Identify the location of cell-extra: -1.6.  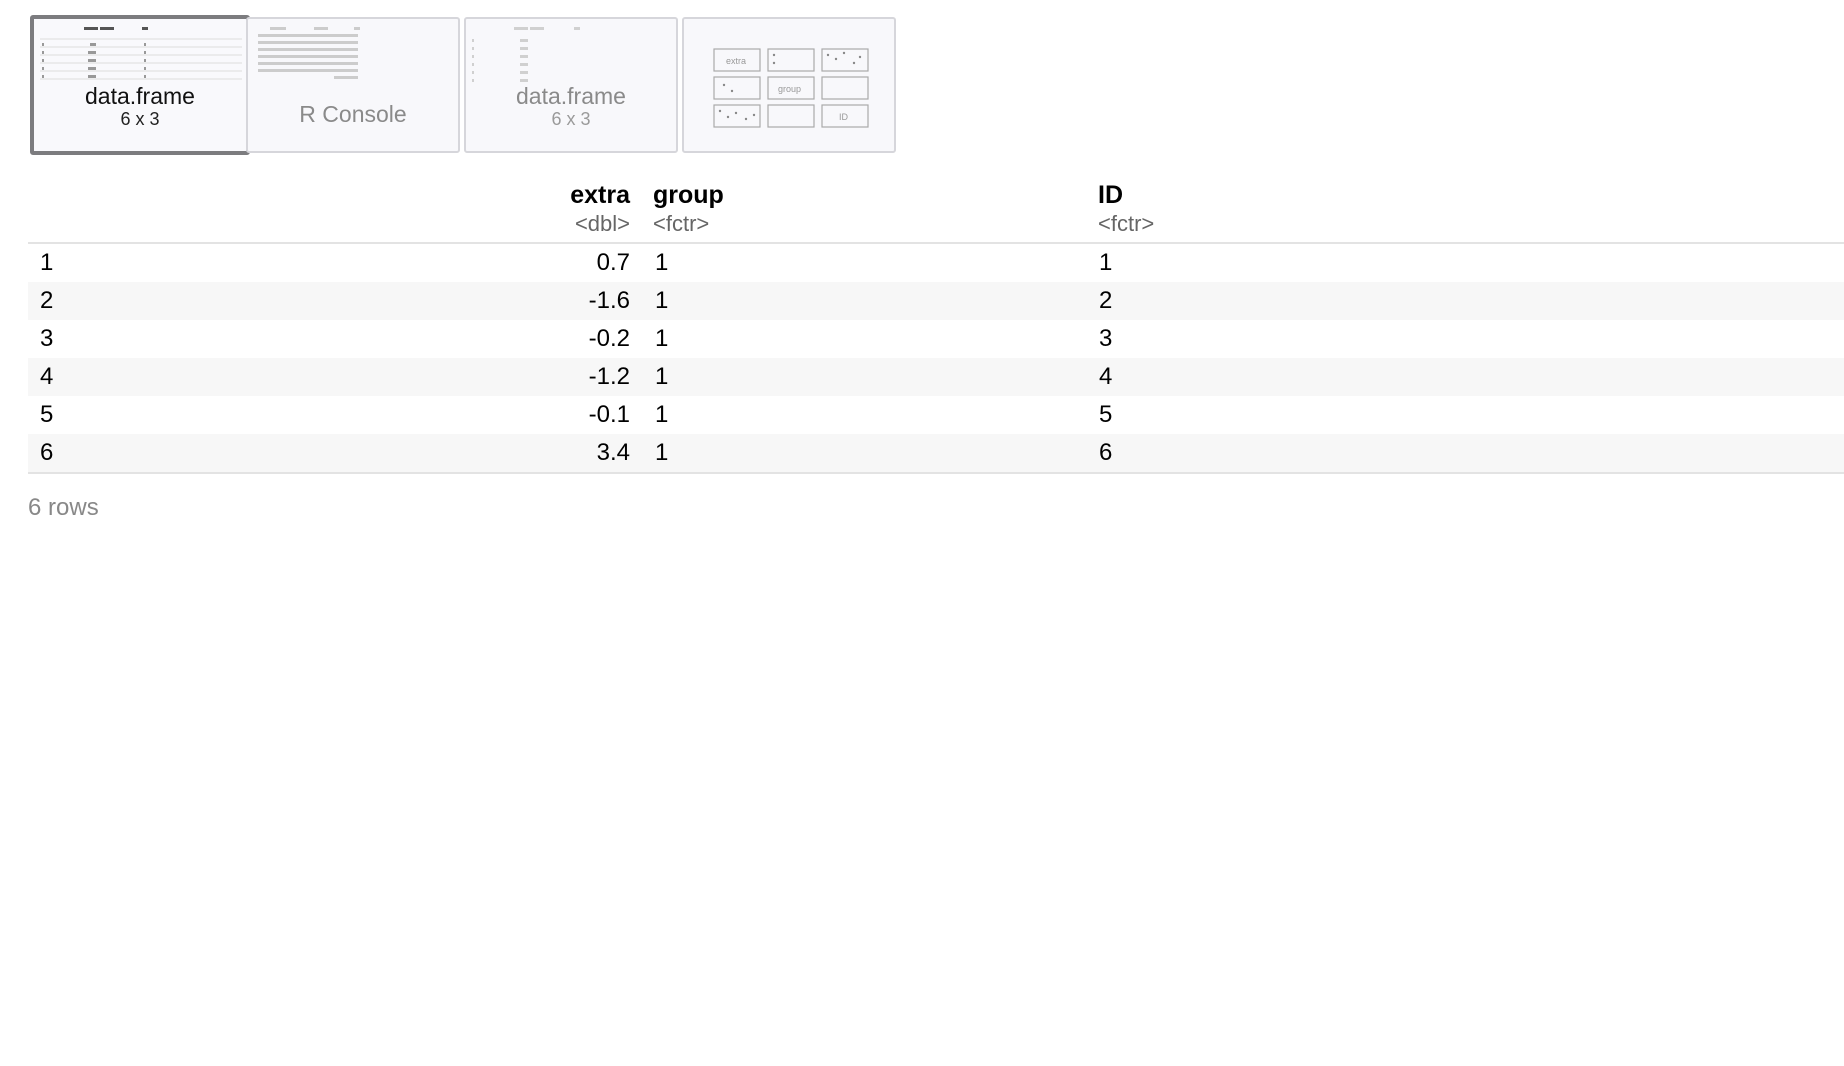
(609, 300).